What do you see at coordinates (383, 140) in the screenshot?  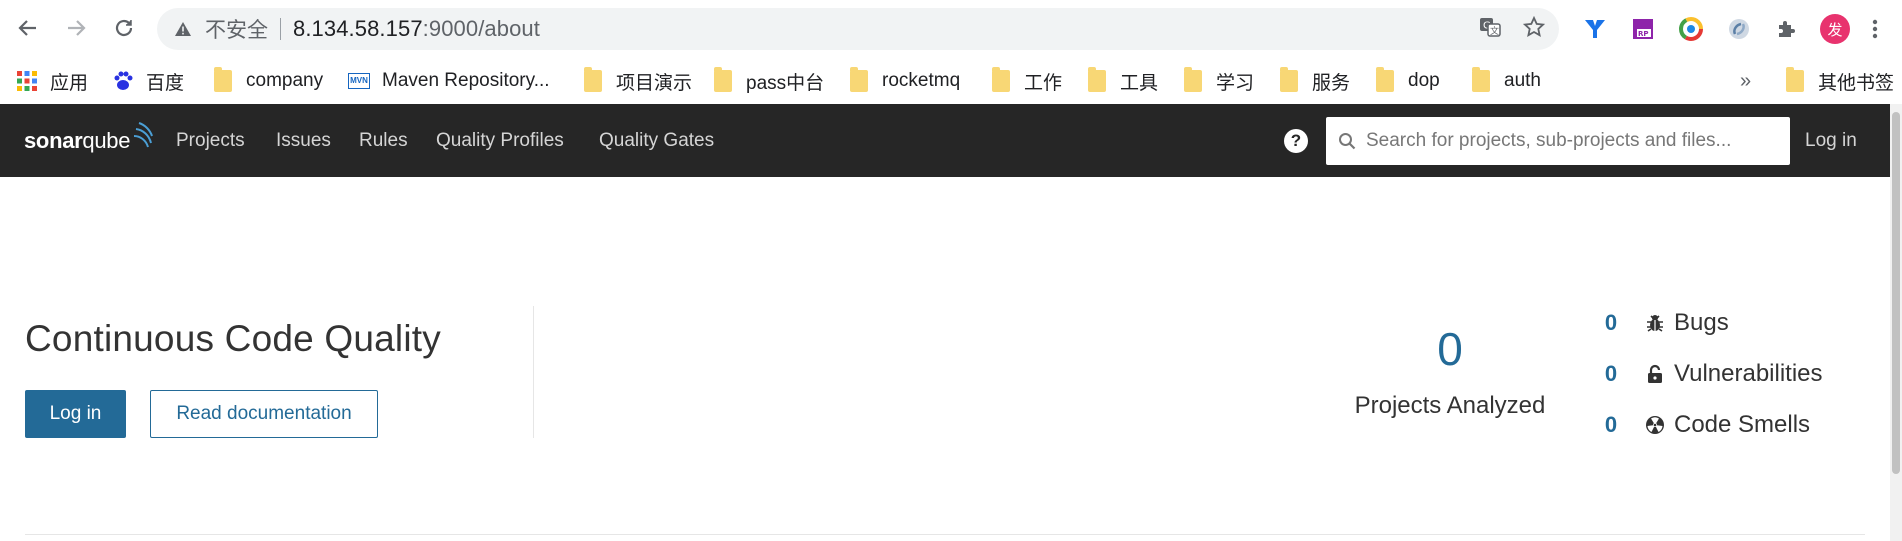 I see `nav-rules: Rules` at bounding box center [383, 140].